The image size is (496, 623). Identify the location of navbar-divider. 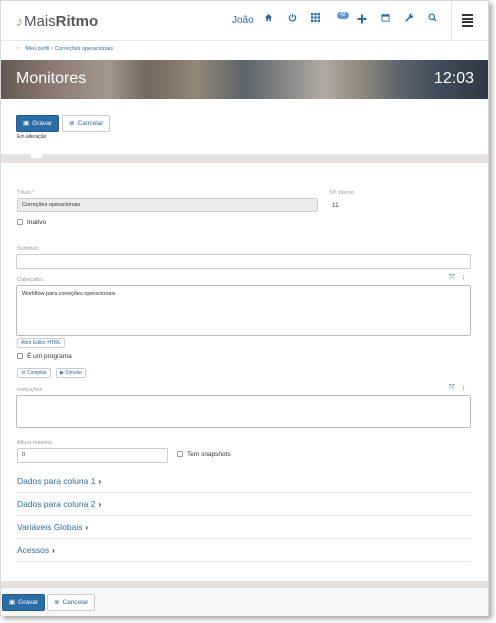
(451, 21).